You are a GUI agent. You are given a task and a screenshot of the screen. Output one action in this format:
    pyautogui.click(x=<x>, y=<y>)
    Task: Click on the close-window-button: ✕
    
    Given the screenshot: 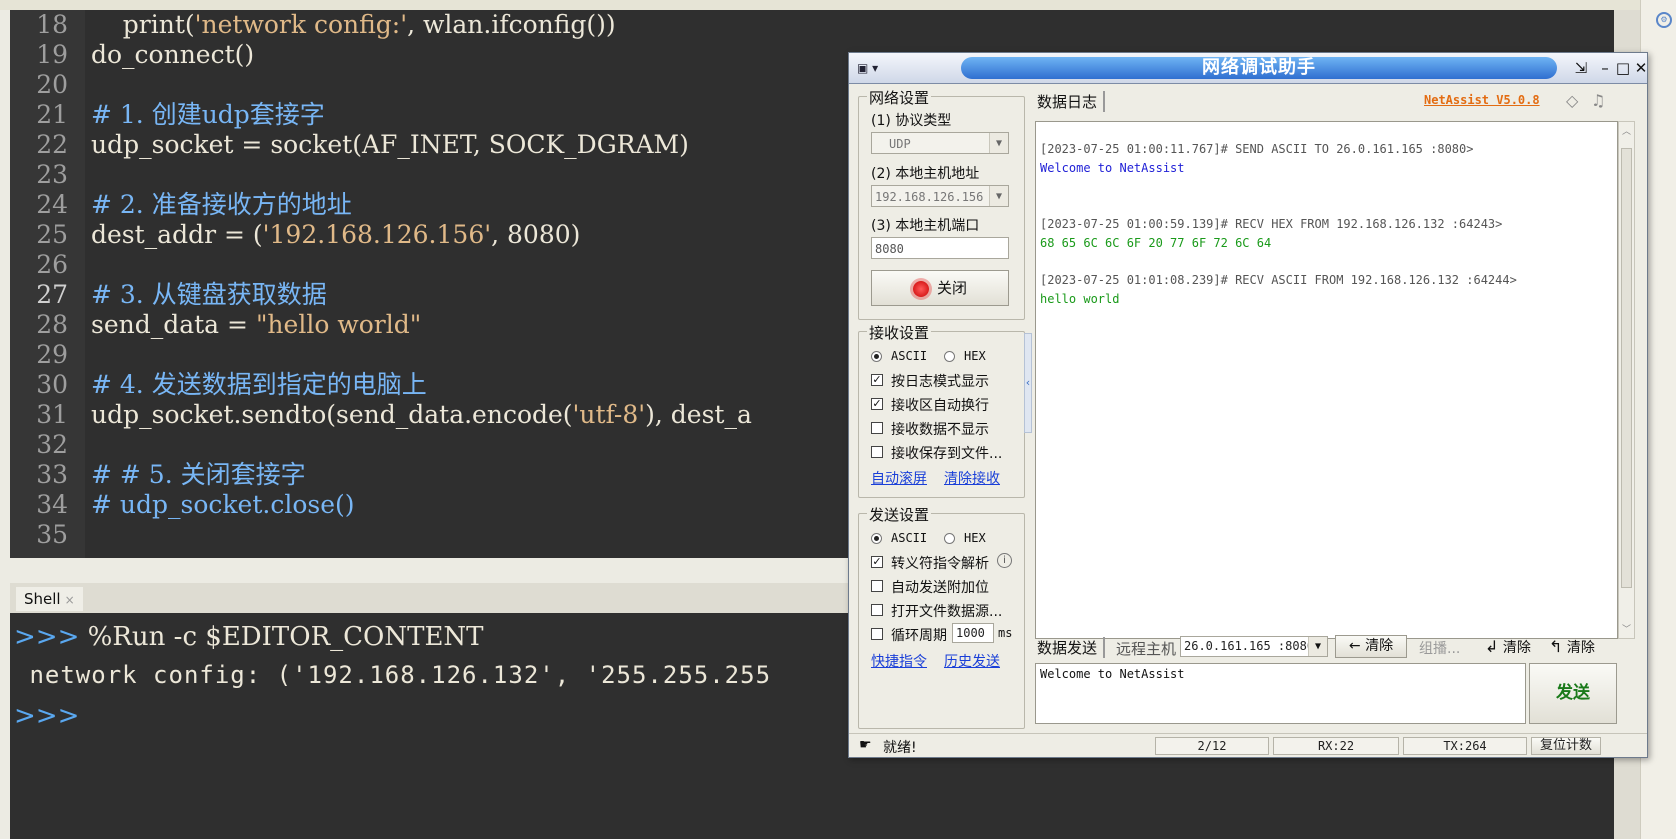 What is the action you would take?
    pyautogui.click(x=1641, y=68)
    